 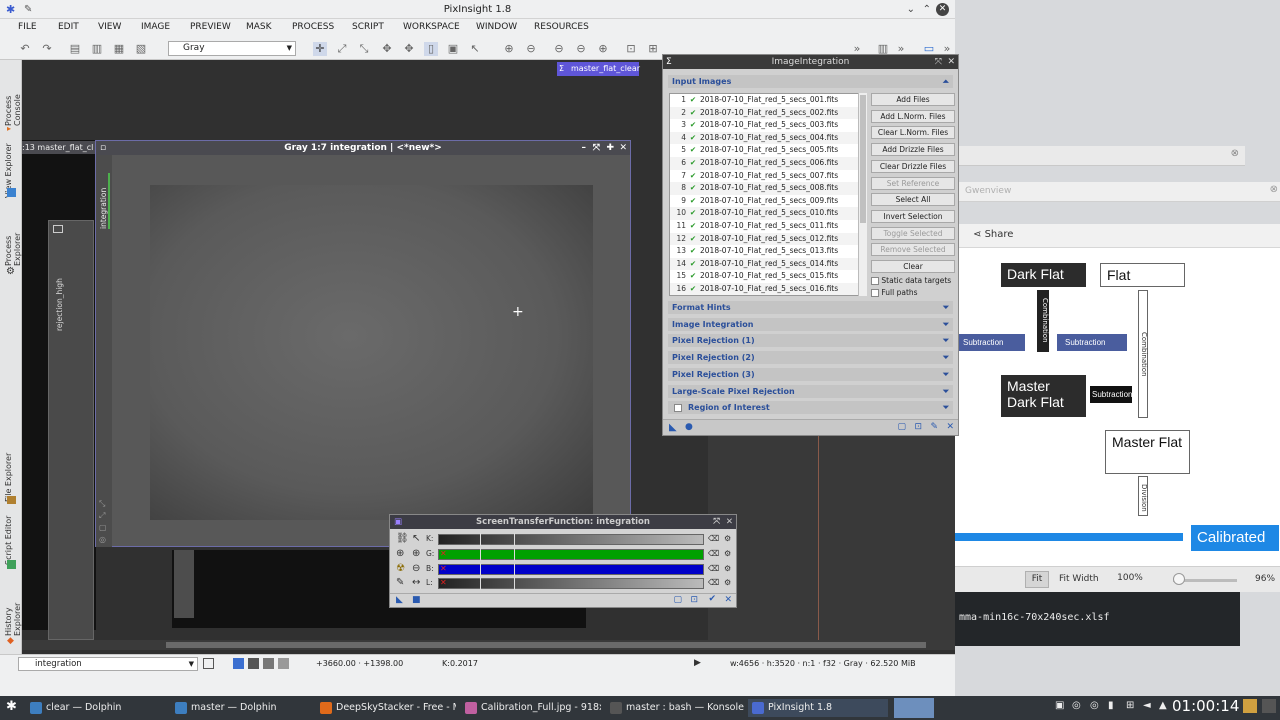 I want to click on play-icon: ▶, so click(x=697, y=663).